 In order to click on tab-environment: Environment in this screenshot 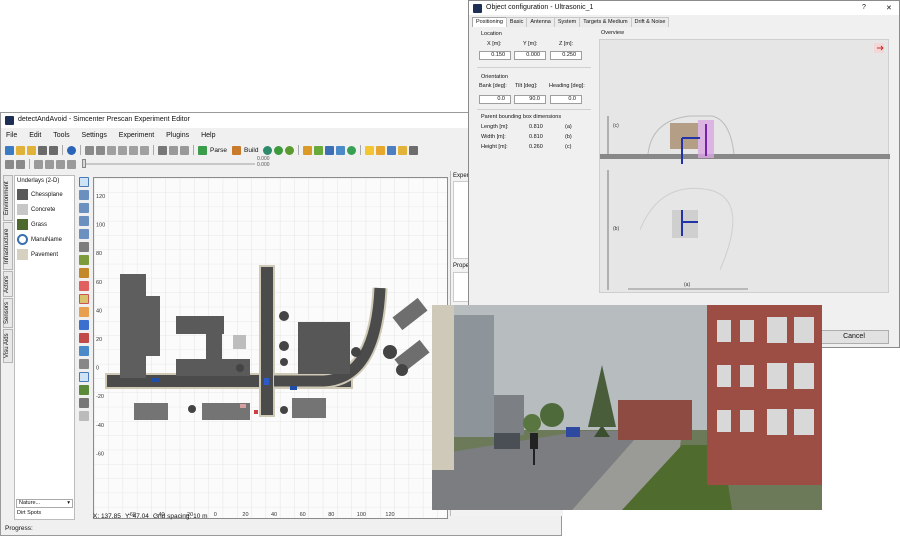, I will do `click(8, 198)`.